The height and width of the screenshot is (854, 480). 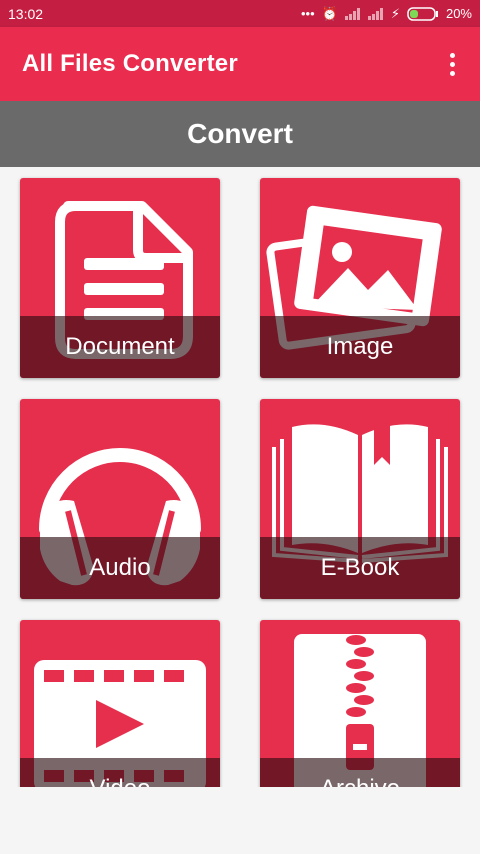 I want to click on tile-audio: Audio, so click(x=120, y=499).